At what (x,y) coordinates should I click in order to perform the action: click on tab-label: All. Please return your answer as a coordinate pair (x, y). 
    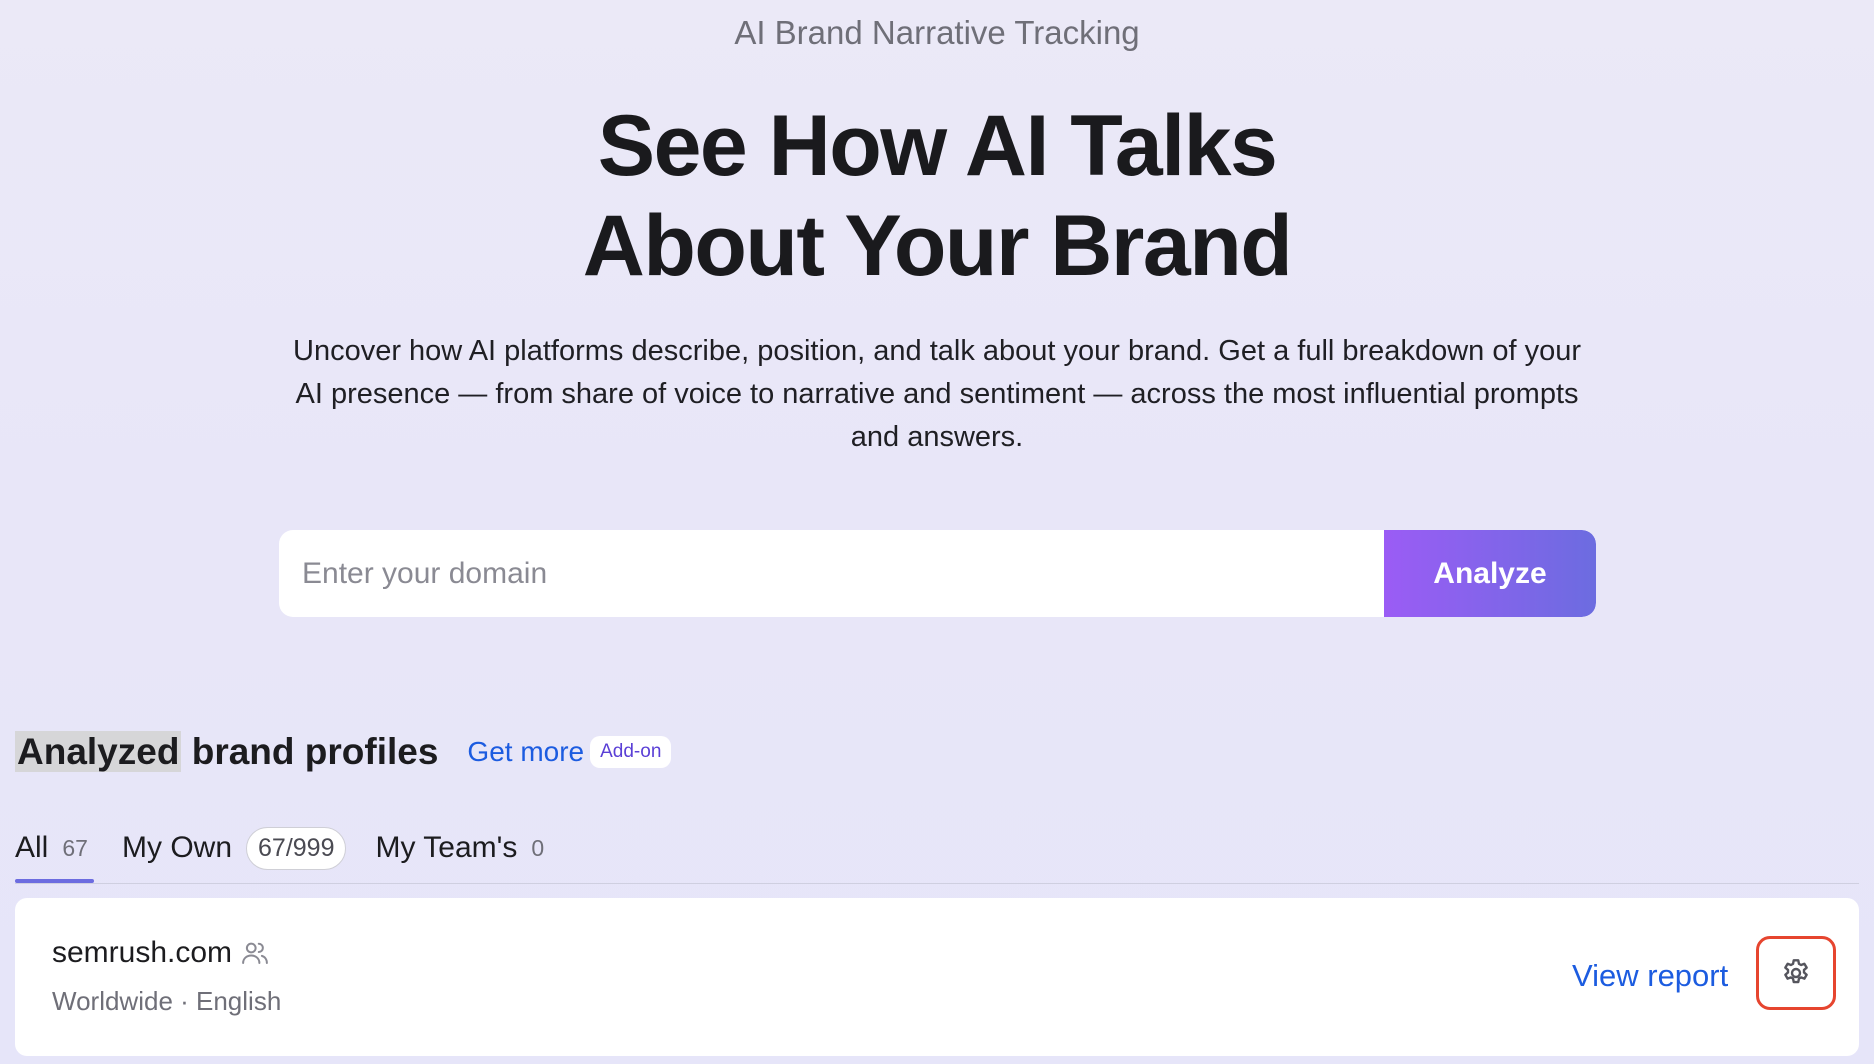
    Looking at the image, I should click on (32, 847).